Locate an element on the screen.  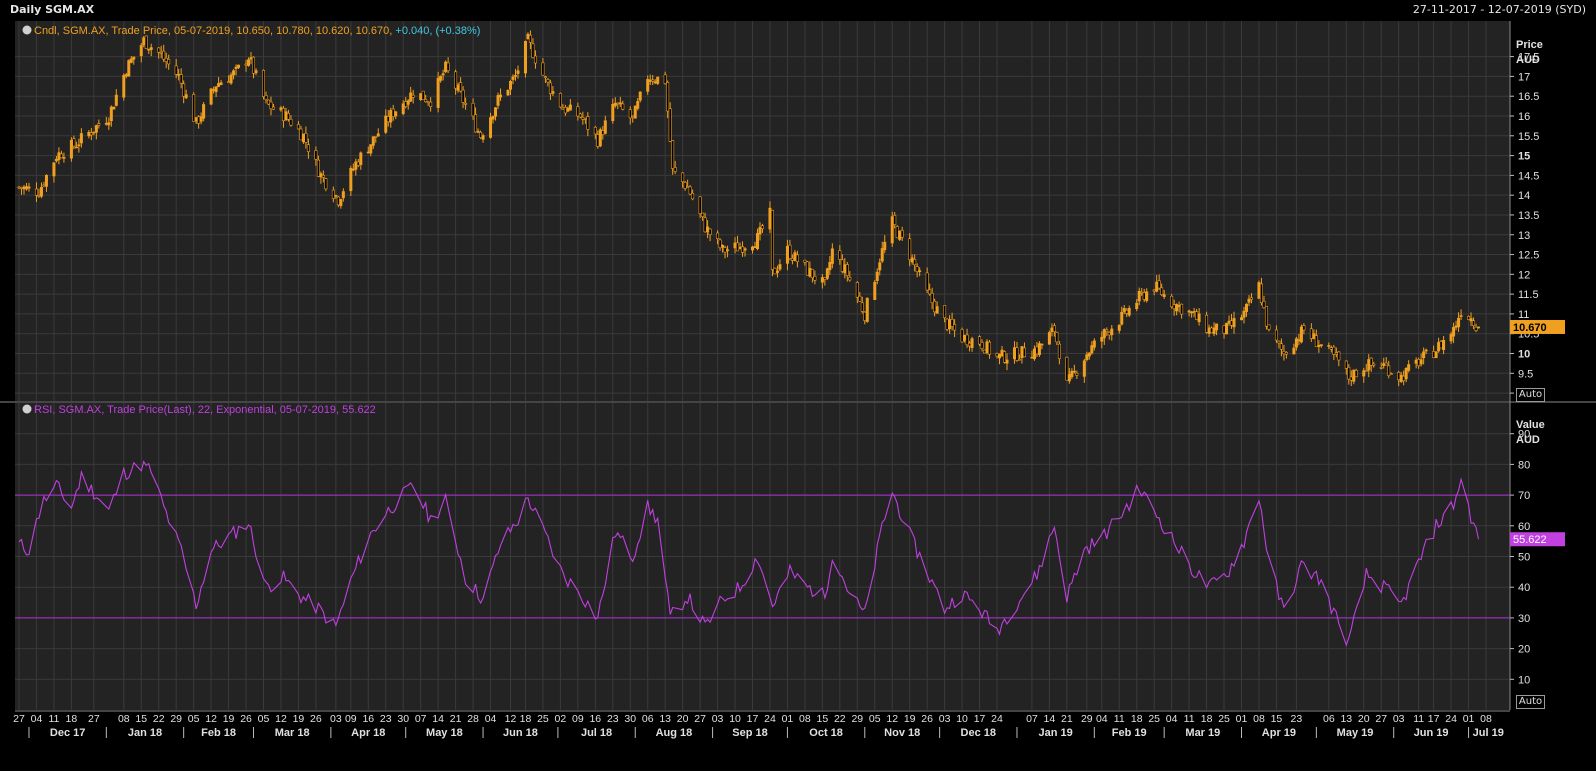
x-month-label: Sep 18 is located at coordinates (749, 733).